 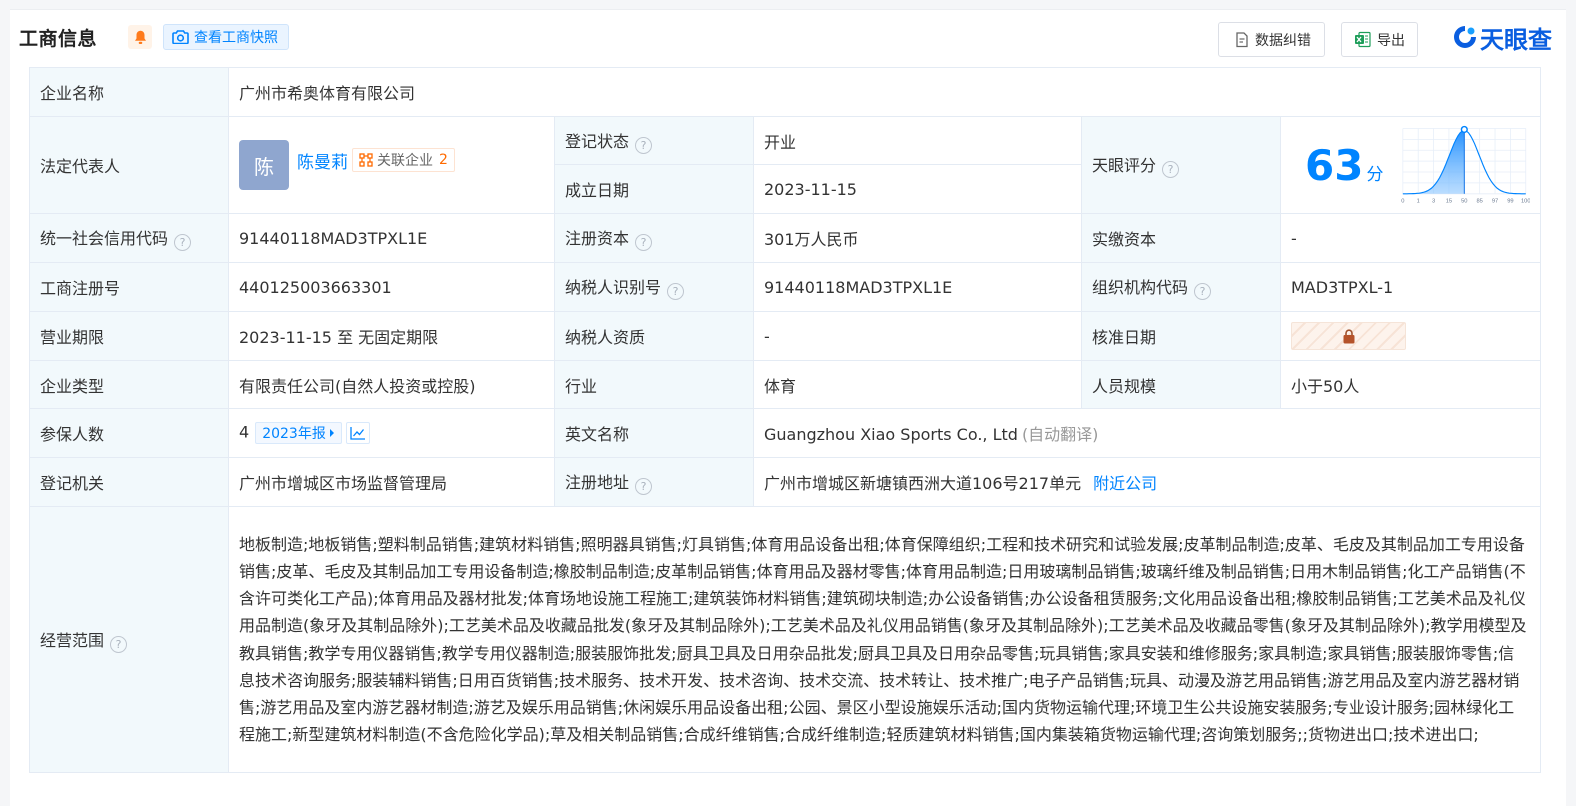 What do you see at coordinates (1124, 165) in the screenshot?
I see `score-label: 天眼评分` at bounding box center [1124, 165].